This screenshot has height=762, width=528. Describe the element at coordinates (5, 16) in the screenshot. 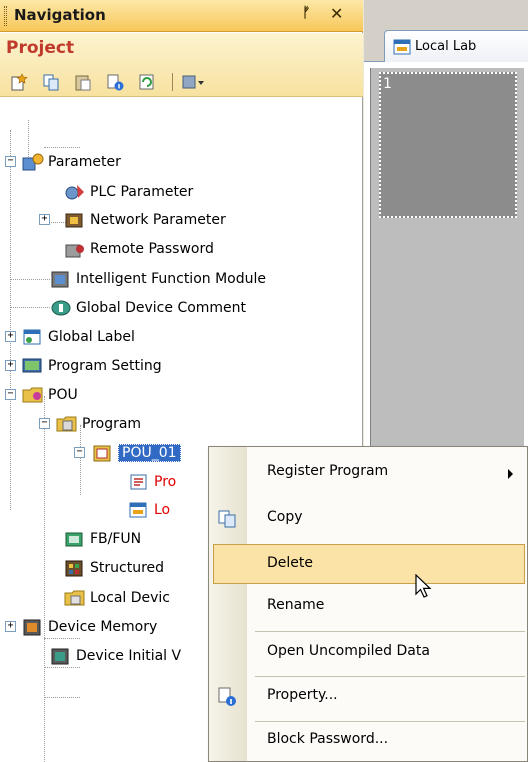

I see `drag-grip-icon` at that location.